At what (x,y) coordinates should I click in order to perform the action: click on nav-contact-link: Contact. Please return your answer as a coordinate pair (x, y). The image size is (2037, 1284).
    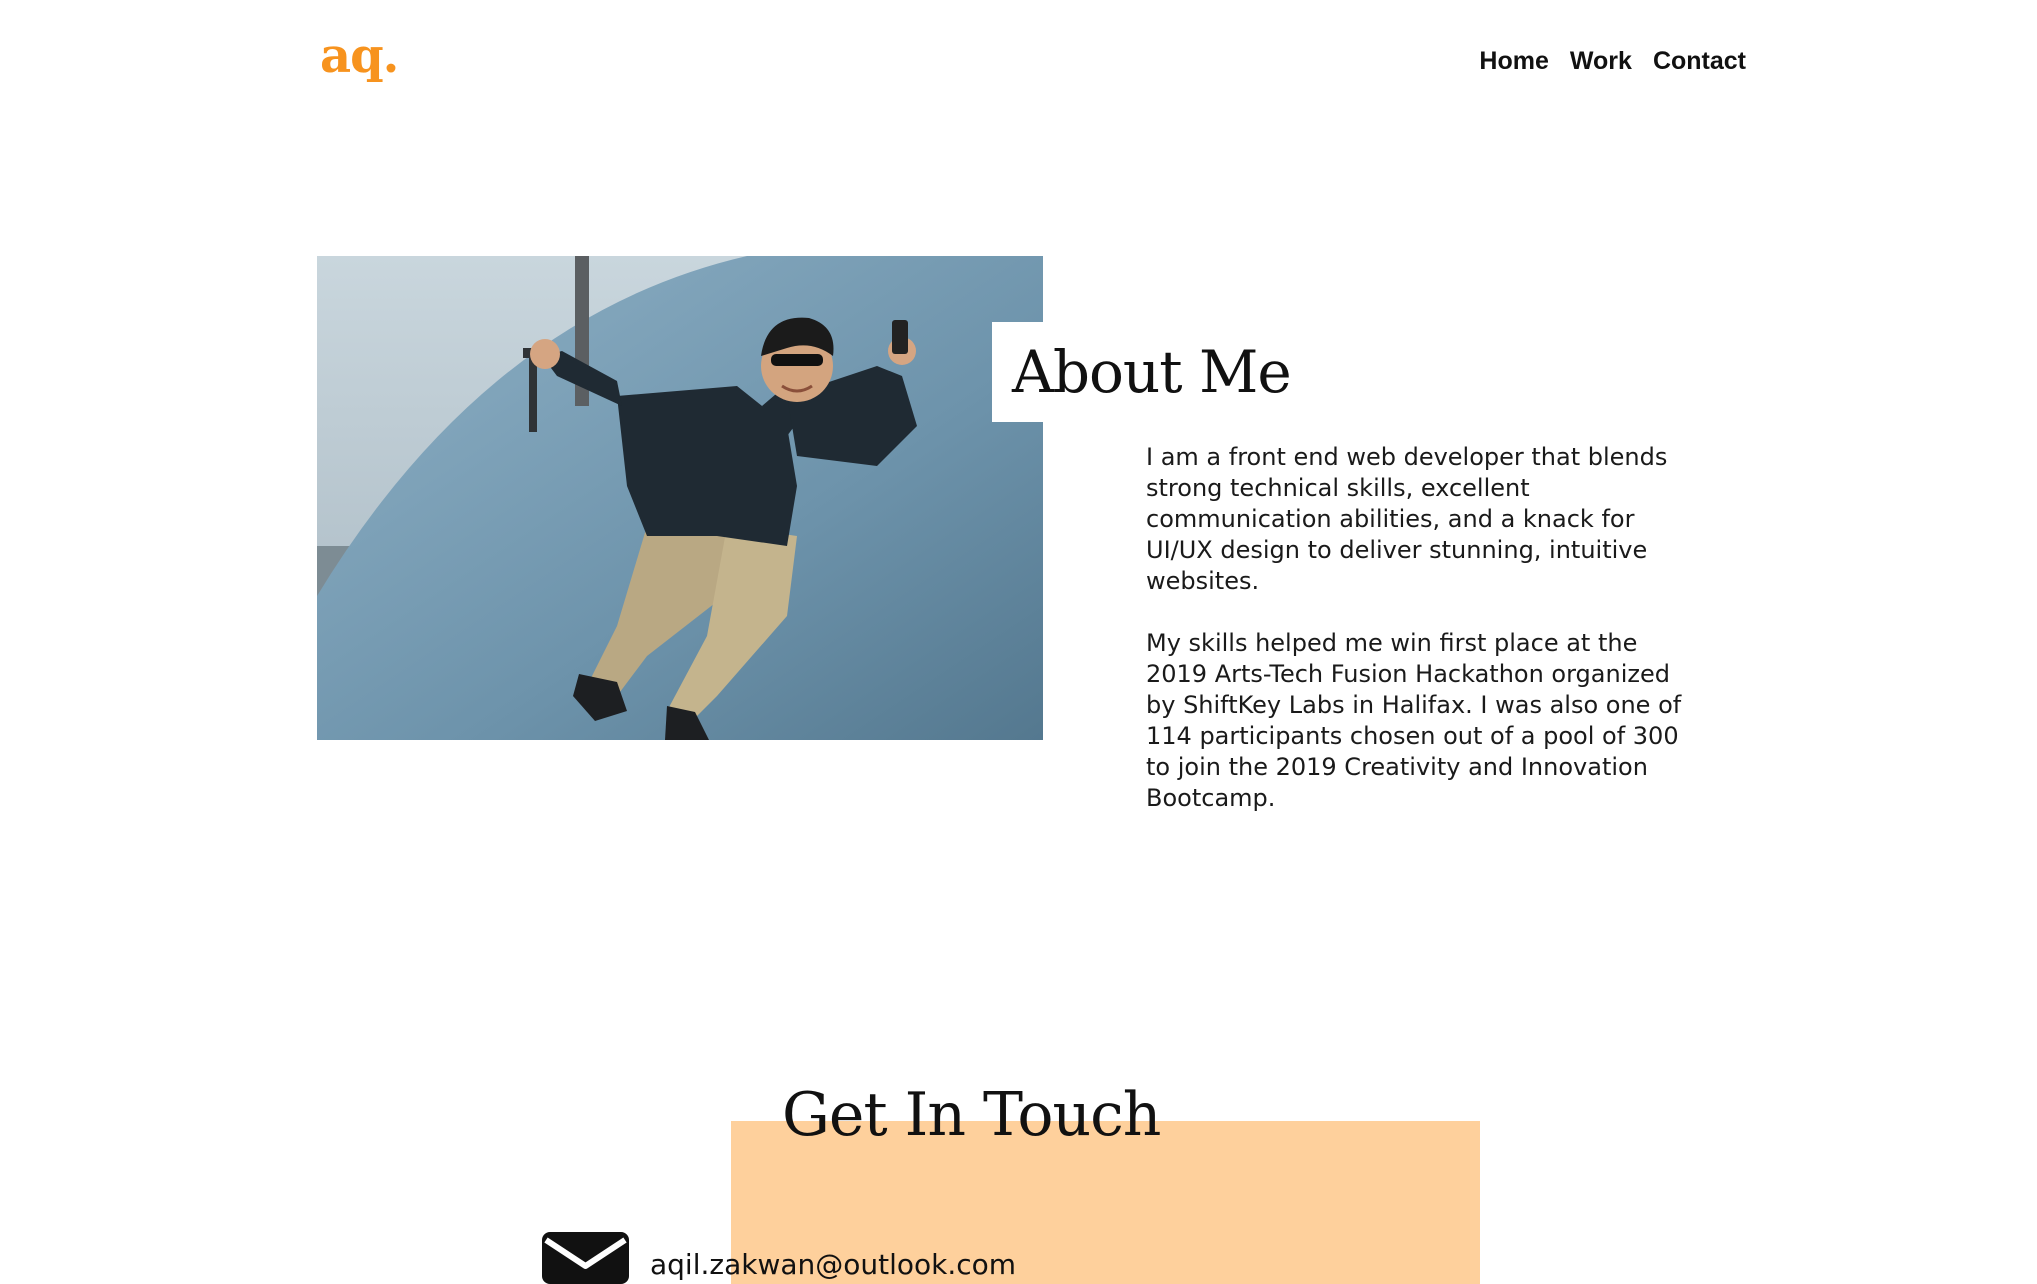
    Looking at the image, I should click on (1699, 61).